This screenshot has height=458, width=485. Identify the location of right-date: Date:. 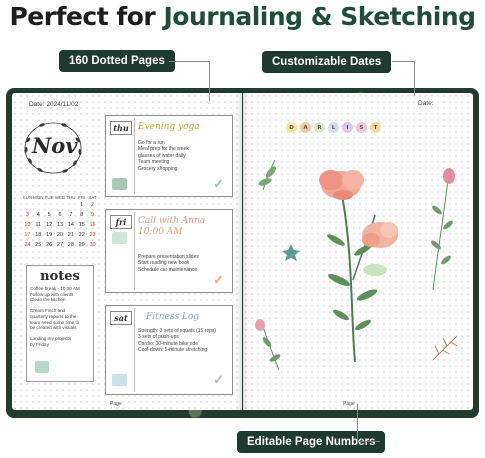
(426, 103).